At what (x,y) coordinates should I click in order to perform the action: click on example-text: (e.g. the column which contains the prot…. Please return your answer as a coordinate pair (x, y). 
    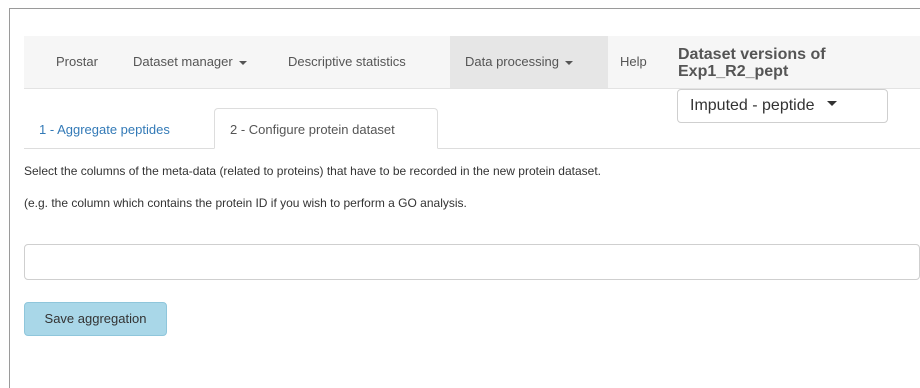
    Looking at the image, I should click on (245, 203).